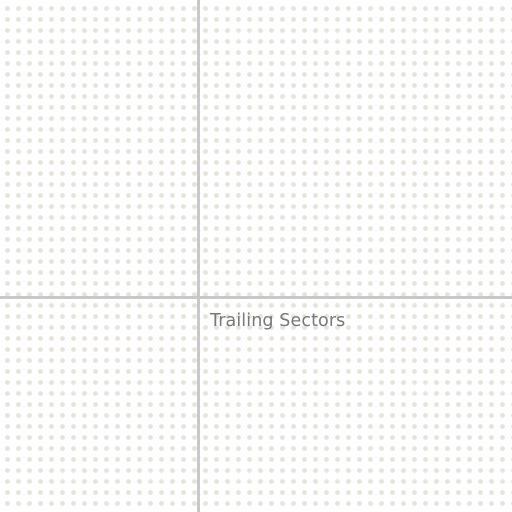 The width and height of the screenshot is (512, 512). What do you see at coordinates (278, 321) in the screenshot?
I see `quadrant-label-bottom-right: Trailing Sectors` at bounding box center [278, 321].